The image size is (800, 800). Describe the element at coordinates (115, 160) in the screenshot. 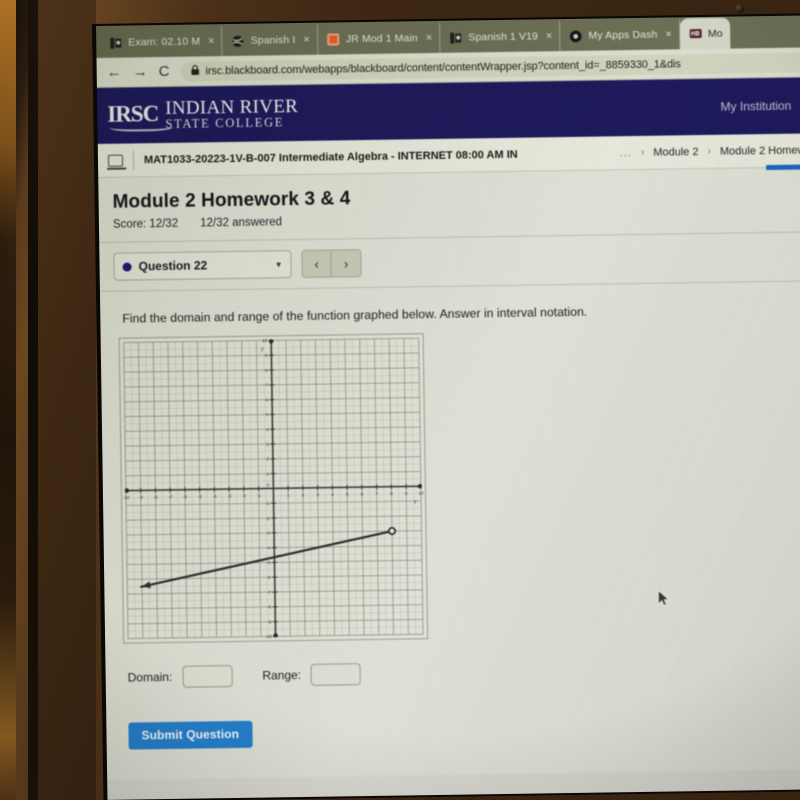

I see `collapse-panel-icon` at that location.